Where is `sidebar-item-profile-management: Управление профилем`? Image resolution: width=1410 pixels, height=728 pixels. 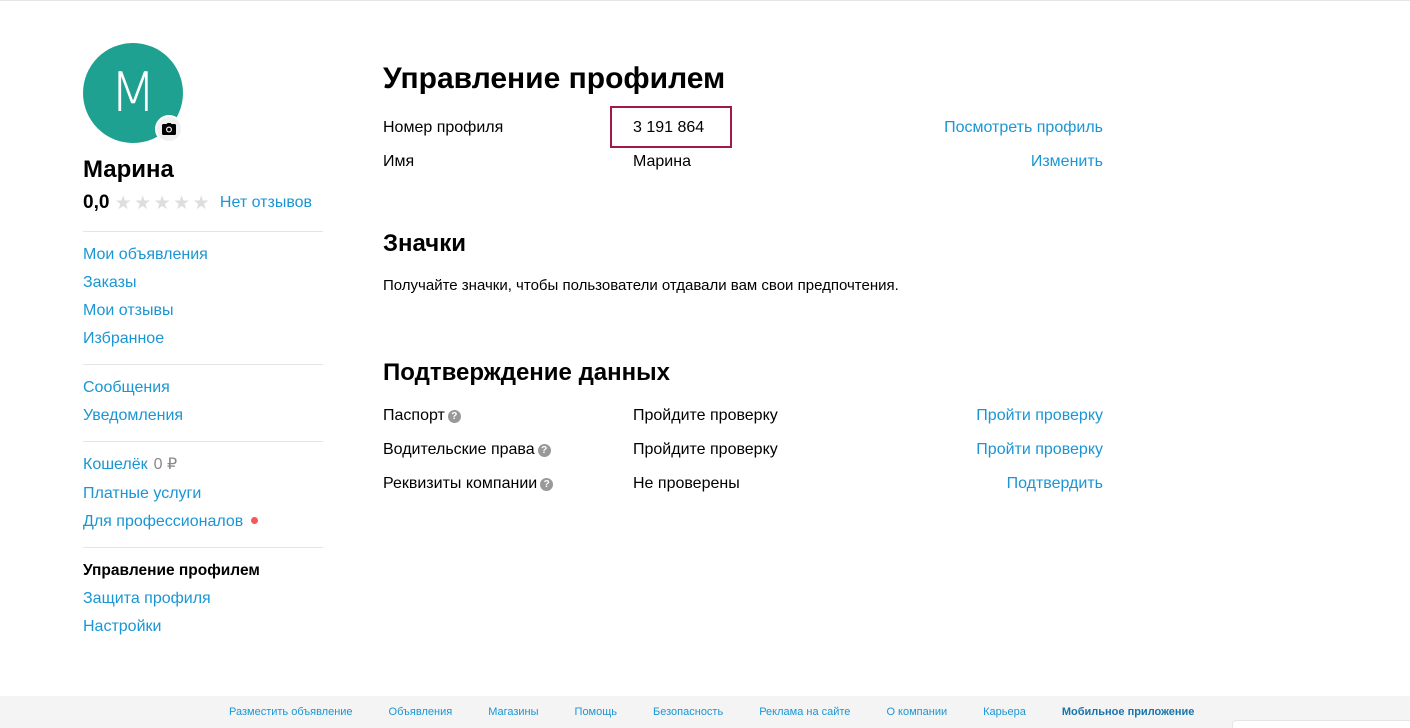
sidebar-item-profile-management: Управление профилем is located at coordinates (171, 571).